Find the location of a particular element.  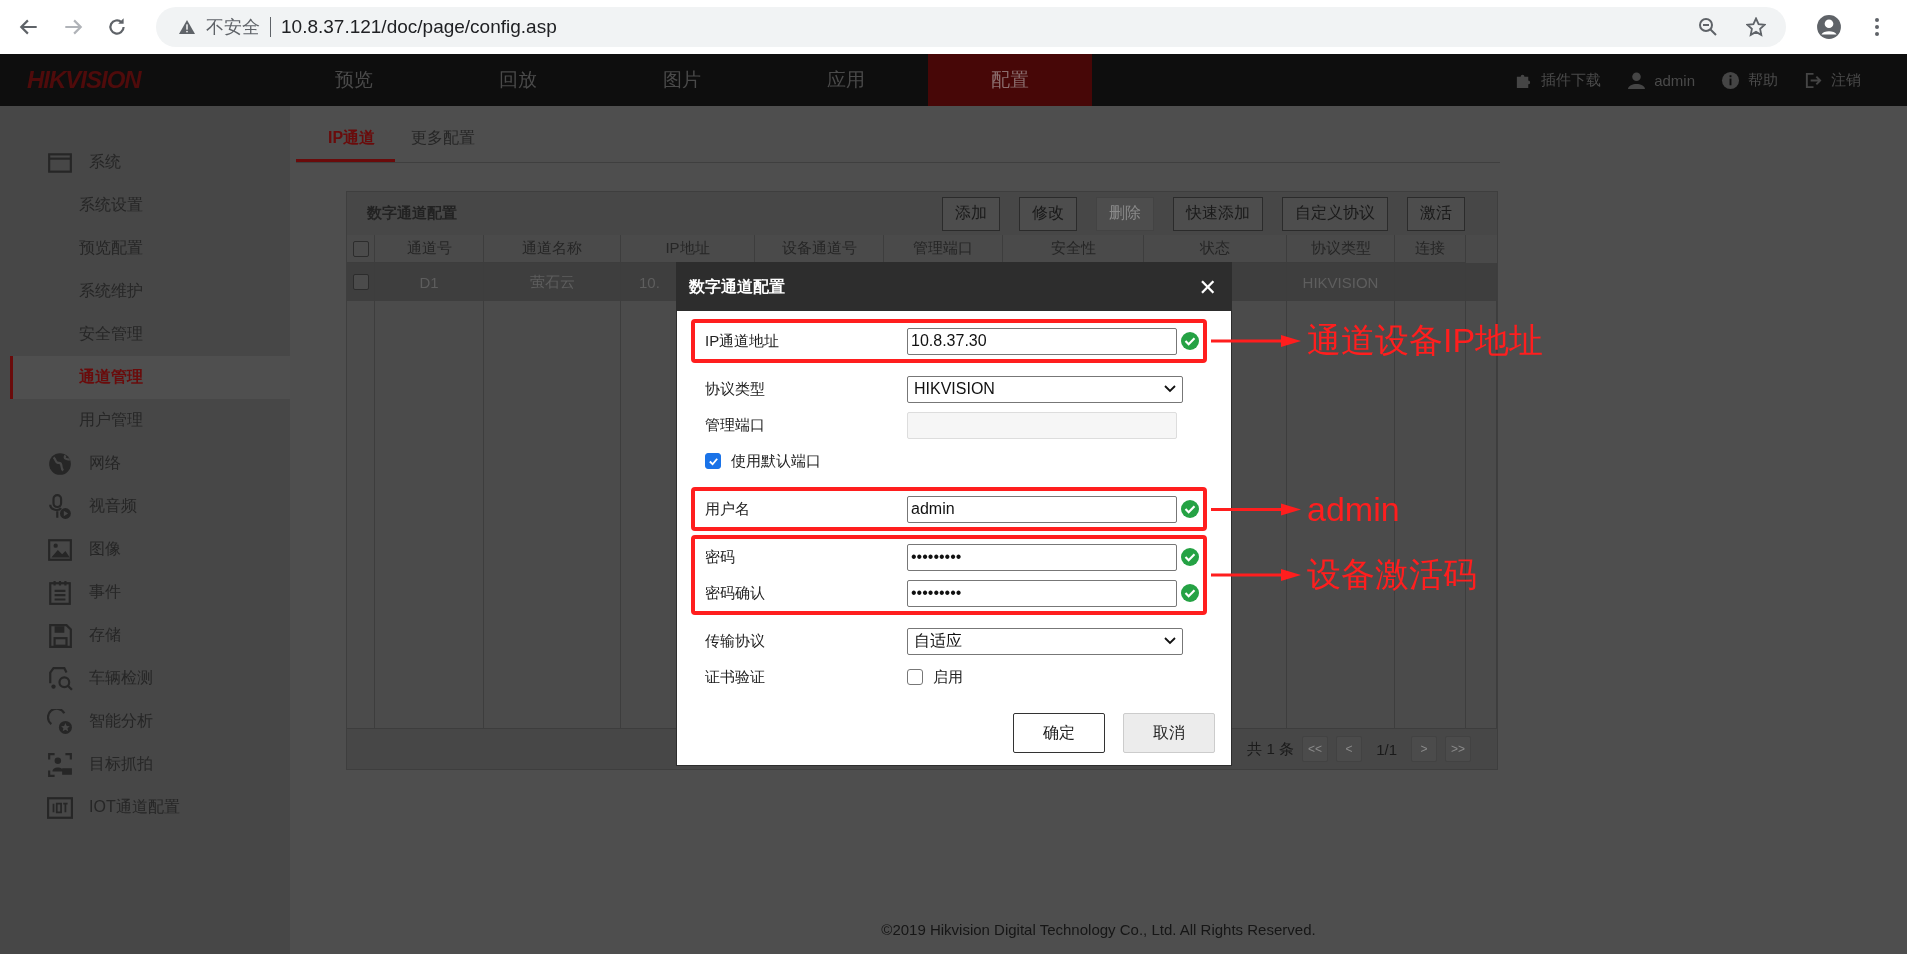

checkbox-label: 使用默认端口 is located at coordinates (776, 461).